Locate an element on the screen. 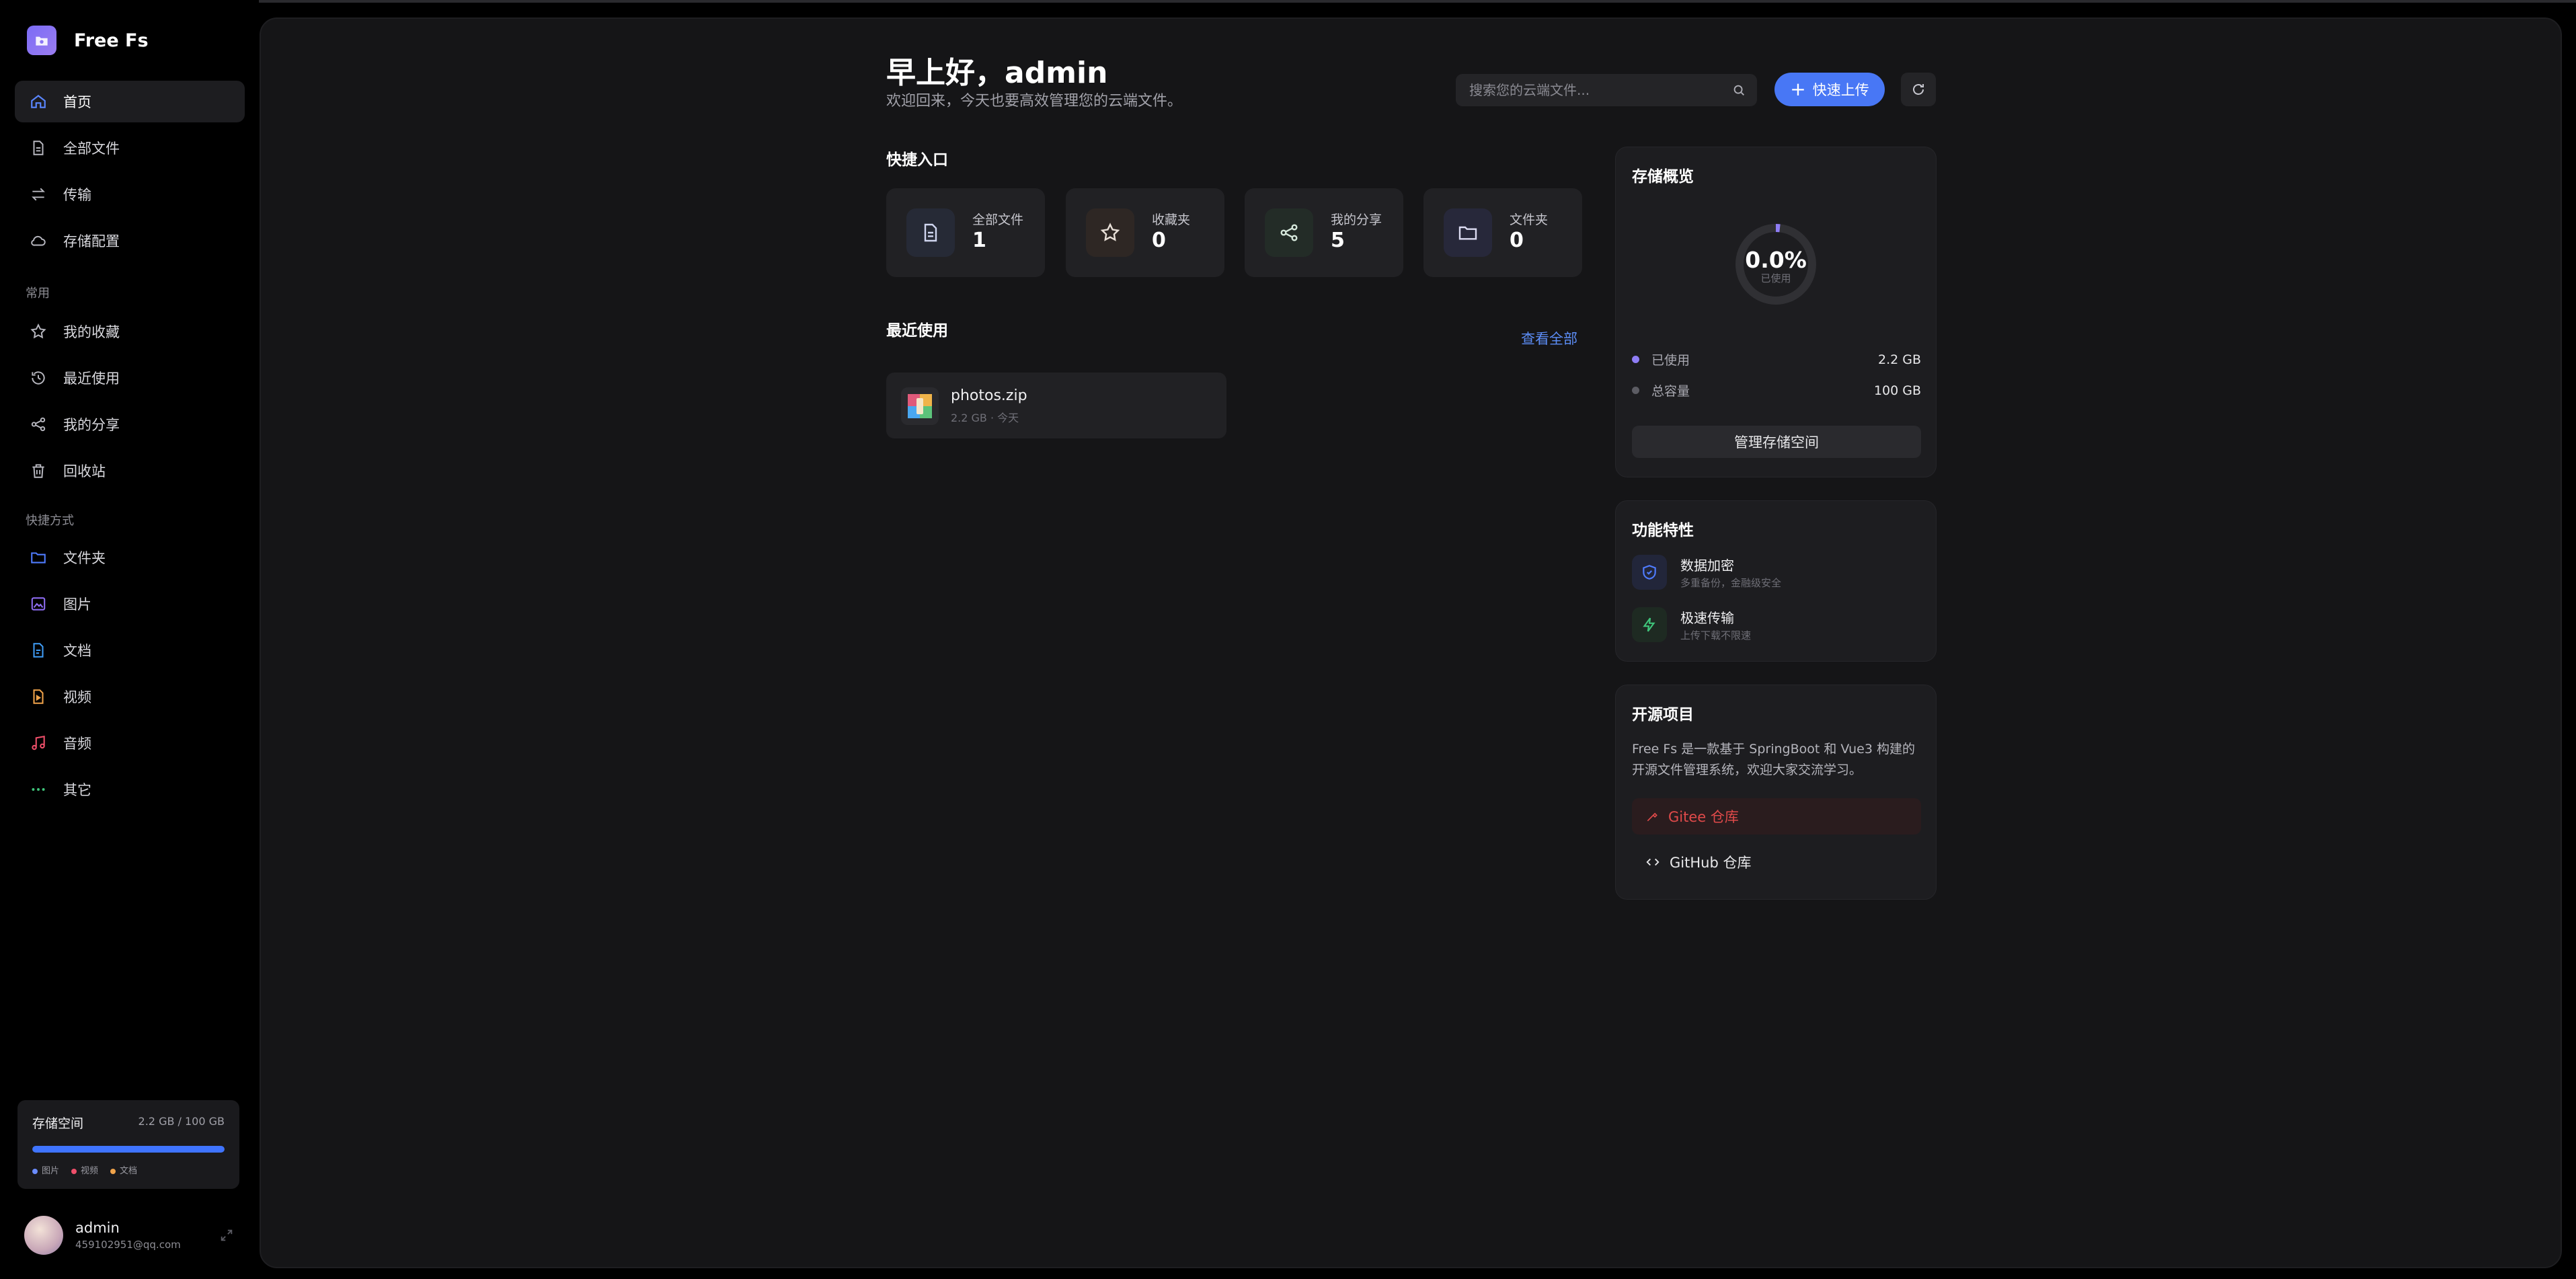 The image size is (2576, 1279). recent-file-item: photos.zip 2.2 GB · 今天 is located at coordinates (1056, 405).